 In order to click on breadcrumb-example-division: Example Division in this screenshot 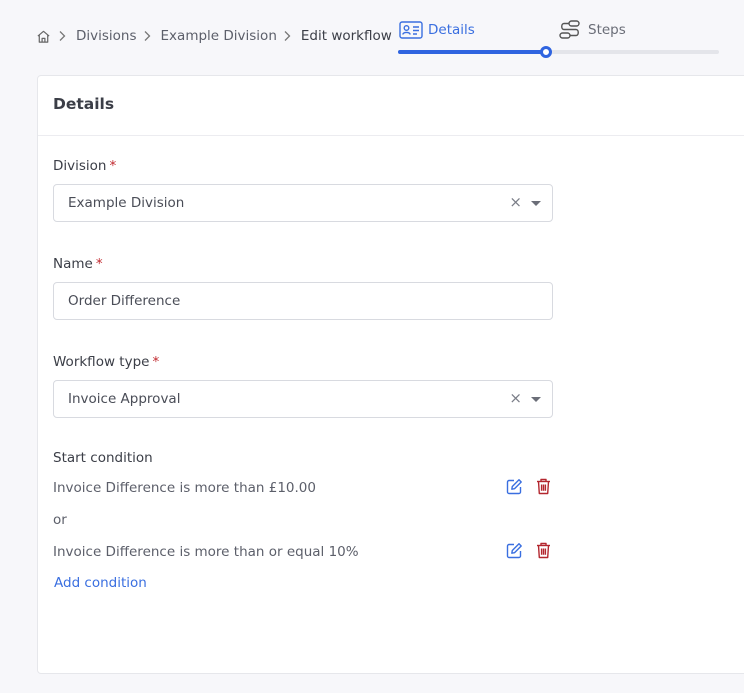, I will do `click(219, 36)`.